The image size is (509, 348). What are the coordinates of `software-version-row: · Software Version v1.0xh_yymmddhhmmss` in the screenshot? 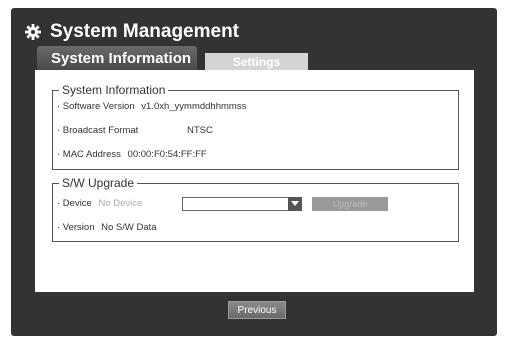 It's located at (151, 106).